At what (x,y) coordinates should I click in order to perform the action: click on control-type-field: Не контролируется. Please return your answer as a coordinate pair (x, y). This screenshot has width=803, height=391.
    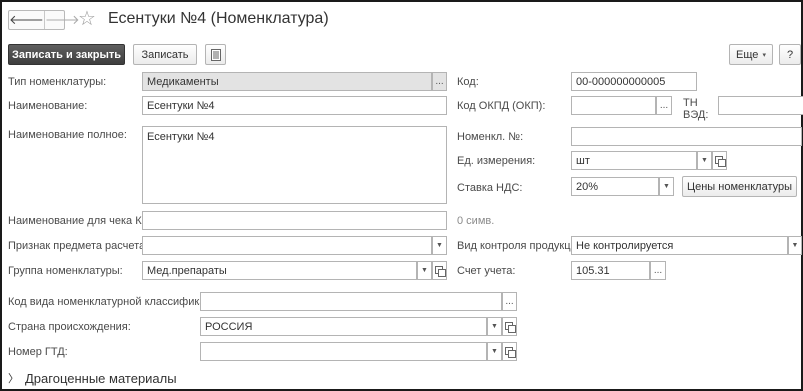
    Looking at the image, I should click on (679, 245).